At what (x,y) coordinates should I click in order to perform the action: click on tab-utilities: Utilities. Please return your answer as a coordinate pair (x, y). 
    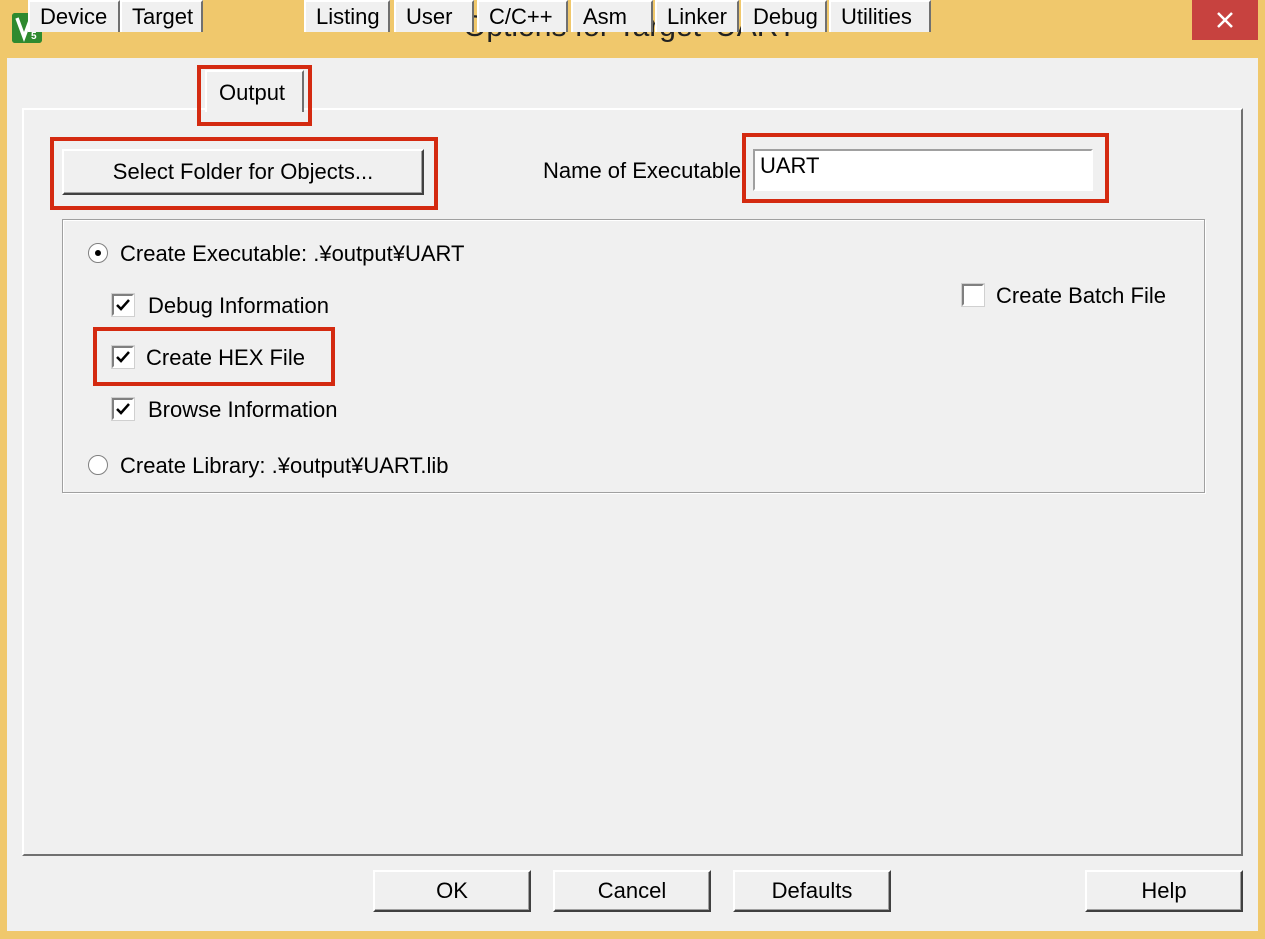
    Looking at the image, I should click on (880, 16).